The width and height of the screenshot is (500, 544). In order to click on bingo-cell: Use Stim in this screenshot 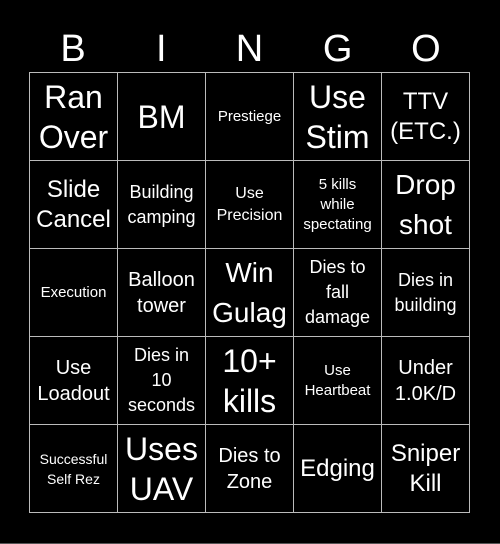, I will do `click(338, 117)`.